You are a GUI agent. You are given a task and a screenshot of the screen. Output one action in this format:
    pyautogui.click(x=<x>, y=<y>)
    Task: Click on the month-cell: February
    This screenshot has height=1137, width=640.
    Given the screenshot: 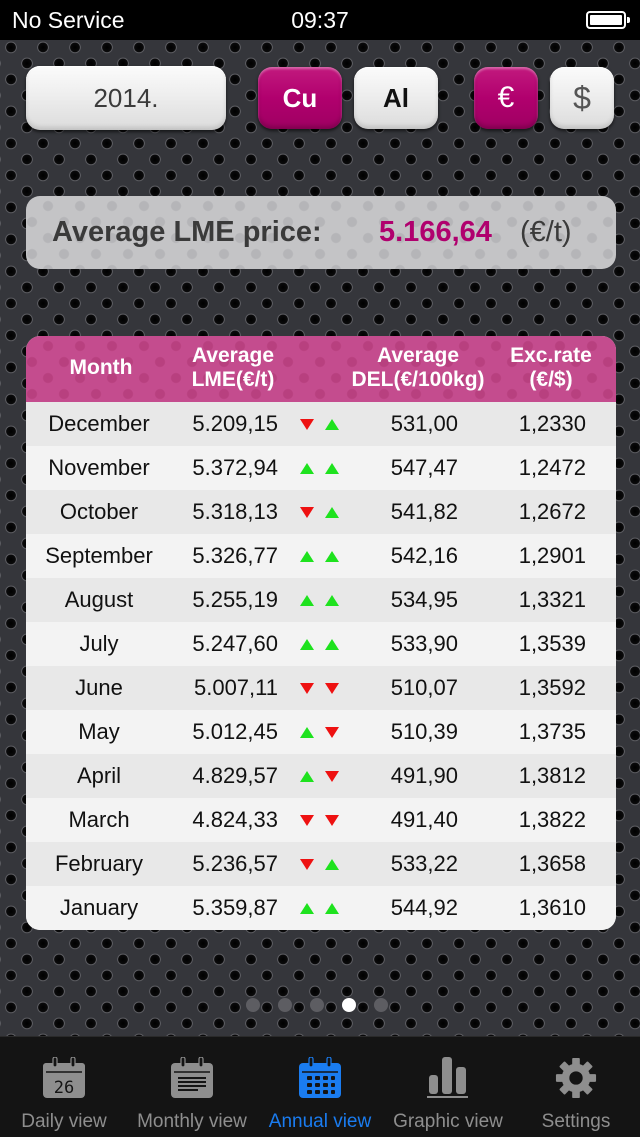 What is the action you would take?
    pyautogui.click(x=99, y=863)
    